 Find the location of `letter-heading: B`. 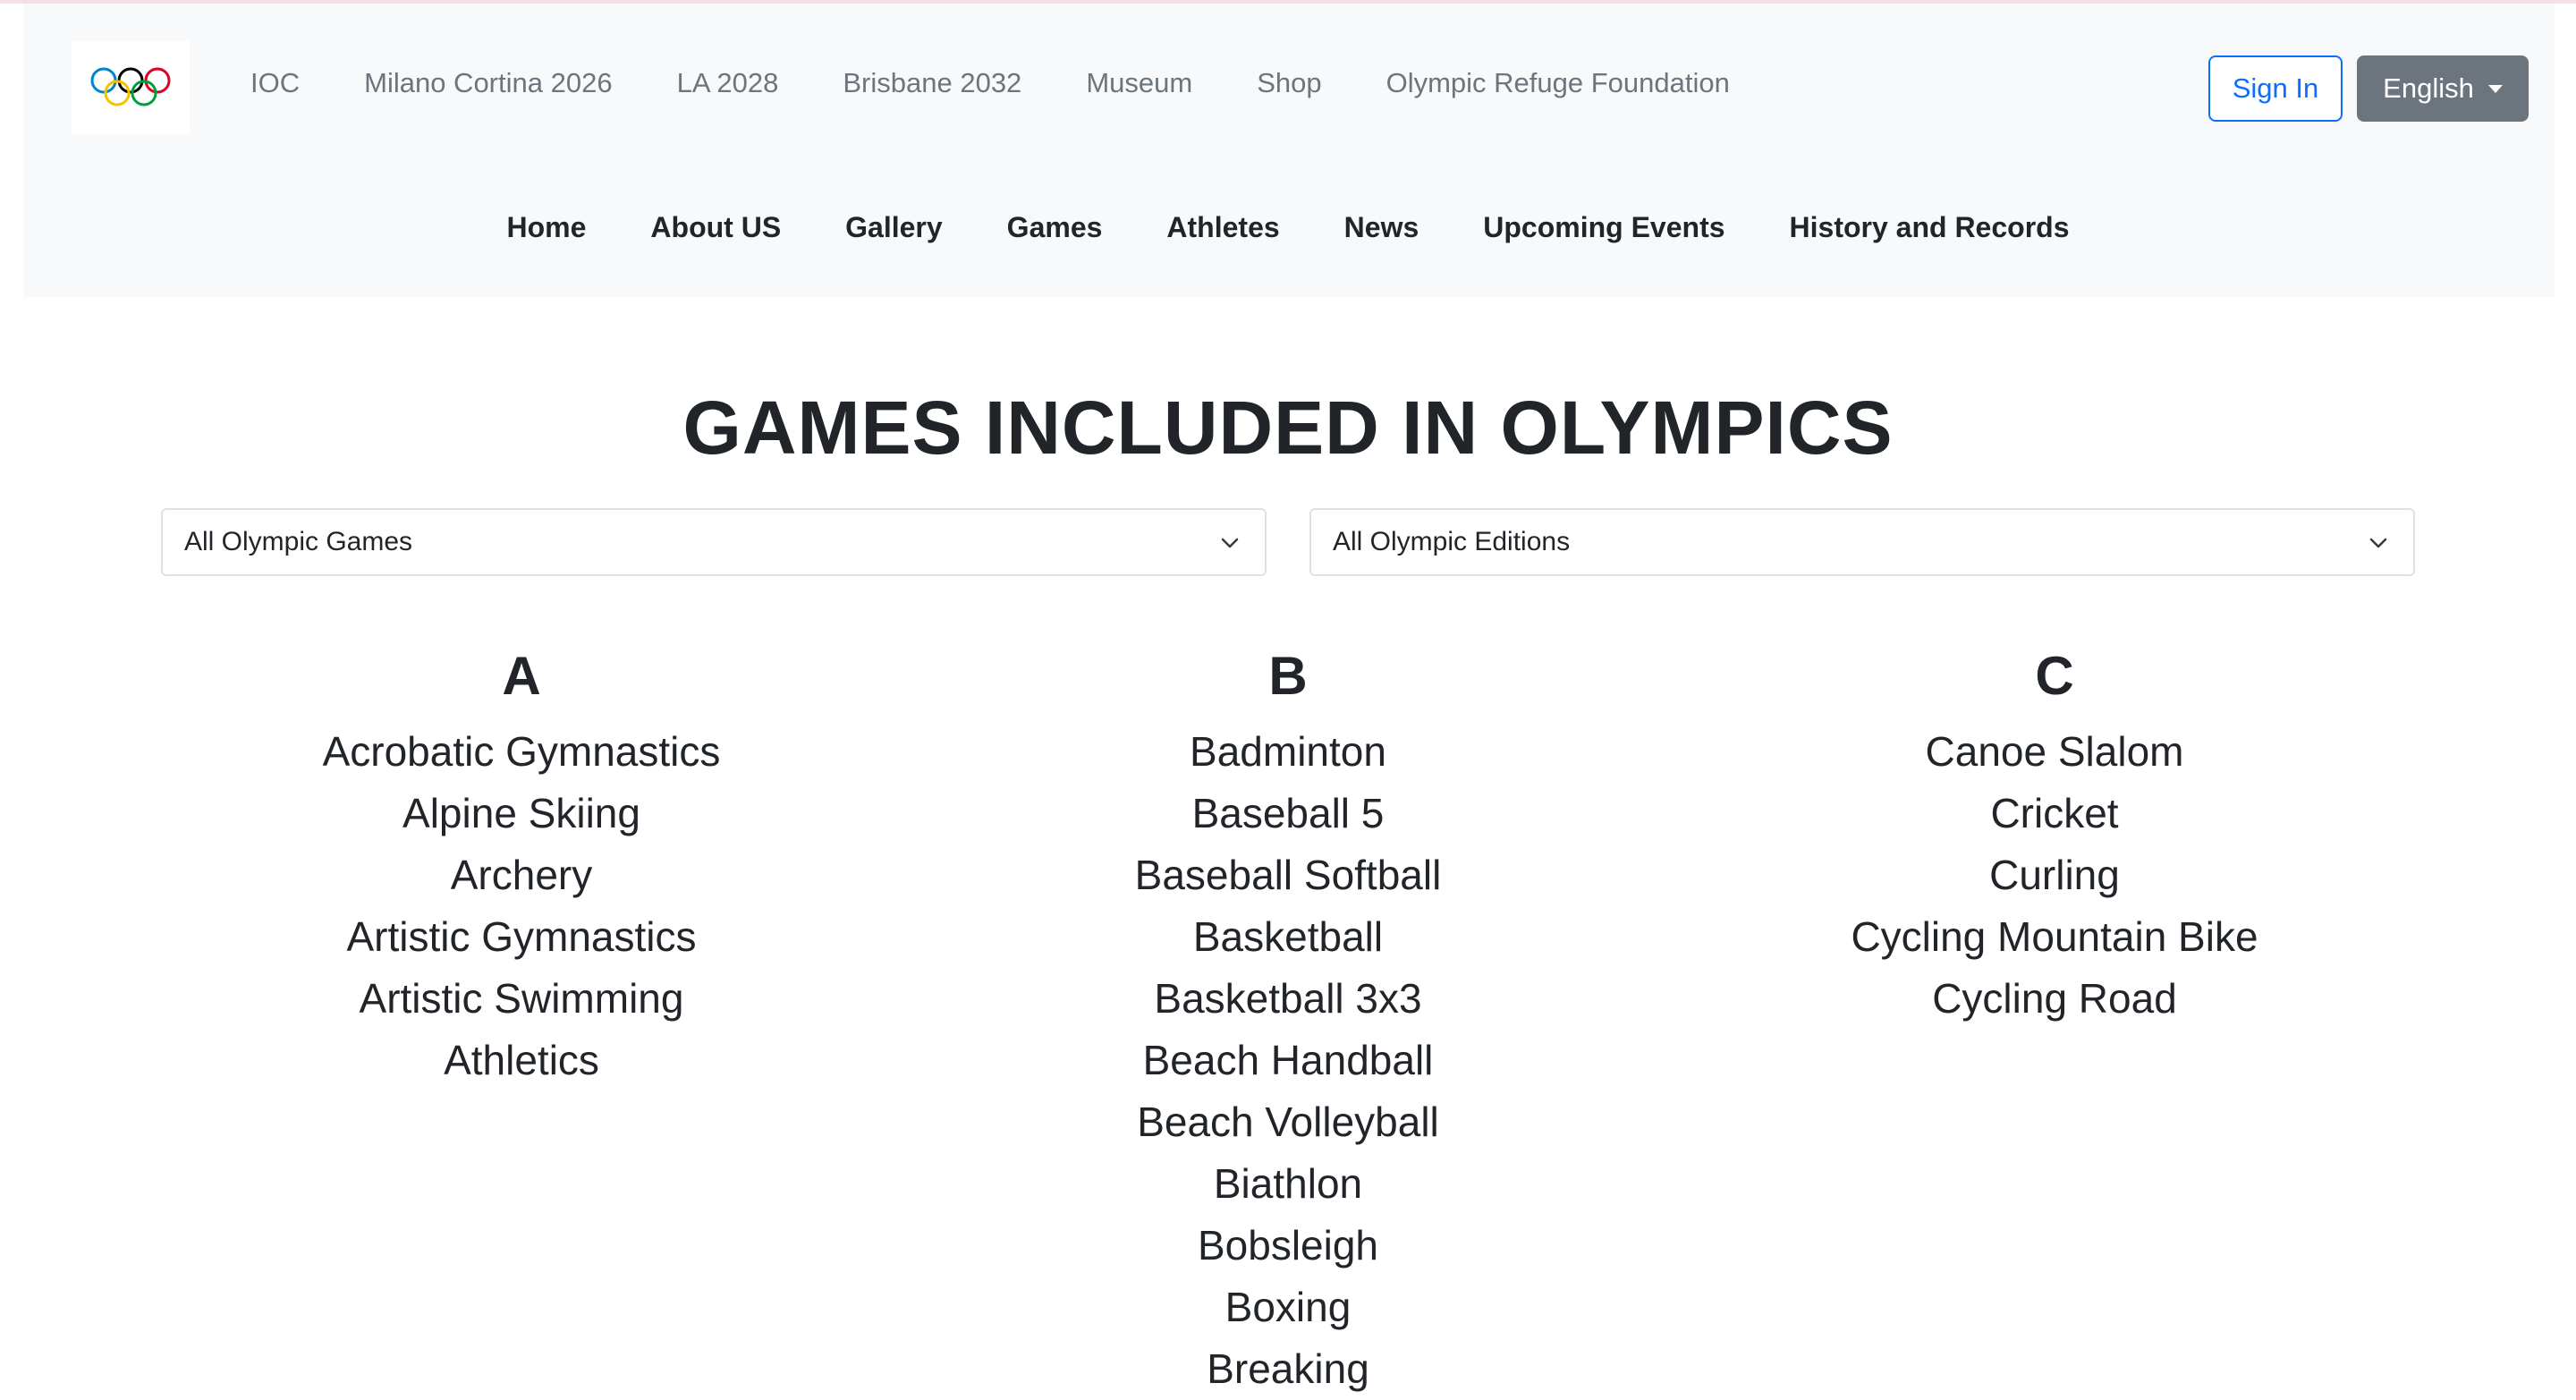

letter-heading: B is located at coordinates (1288, 676).